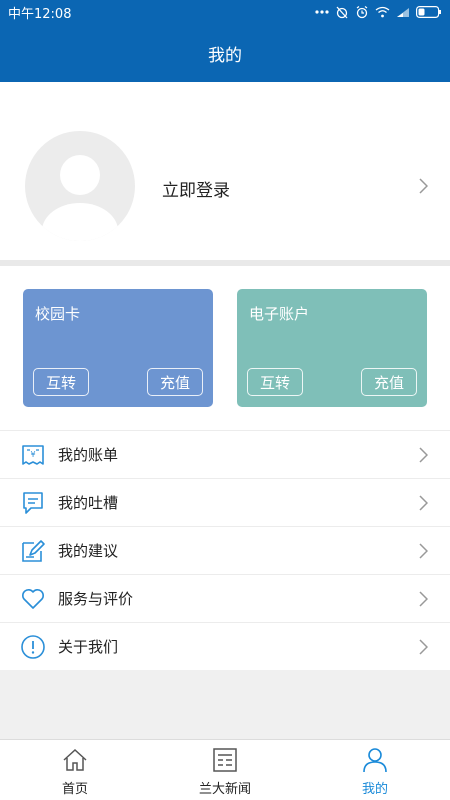  Describe the element at coordinates (40, 14) in the screenshot. I see `status-time: 中午12:08` at that location.